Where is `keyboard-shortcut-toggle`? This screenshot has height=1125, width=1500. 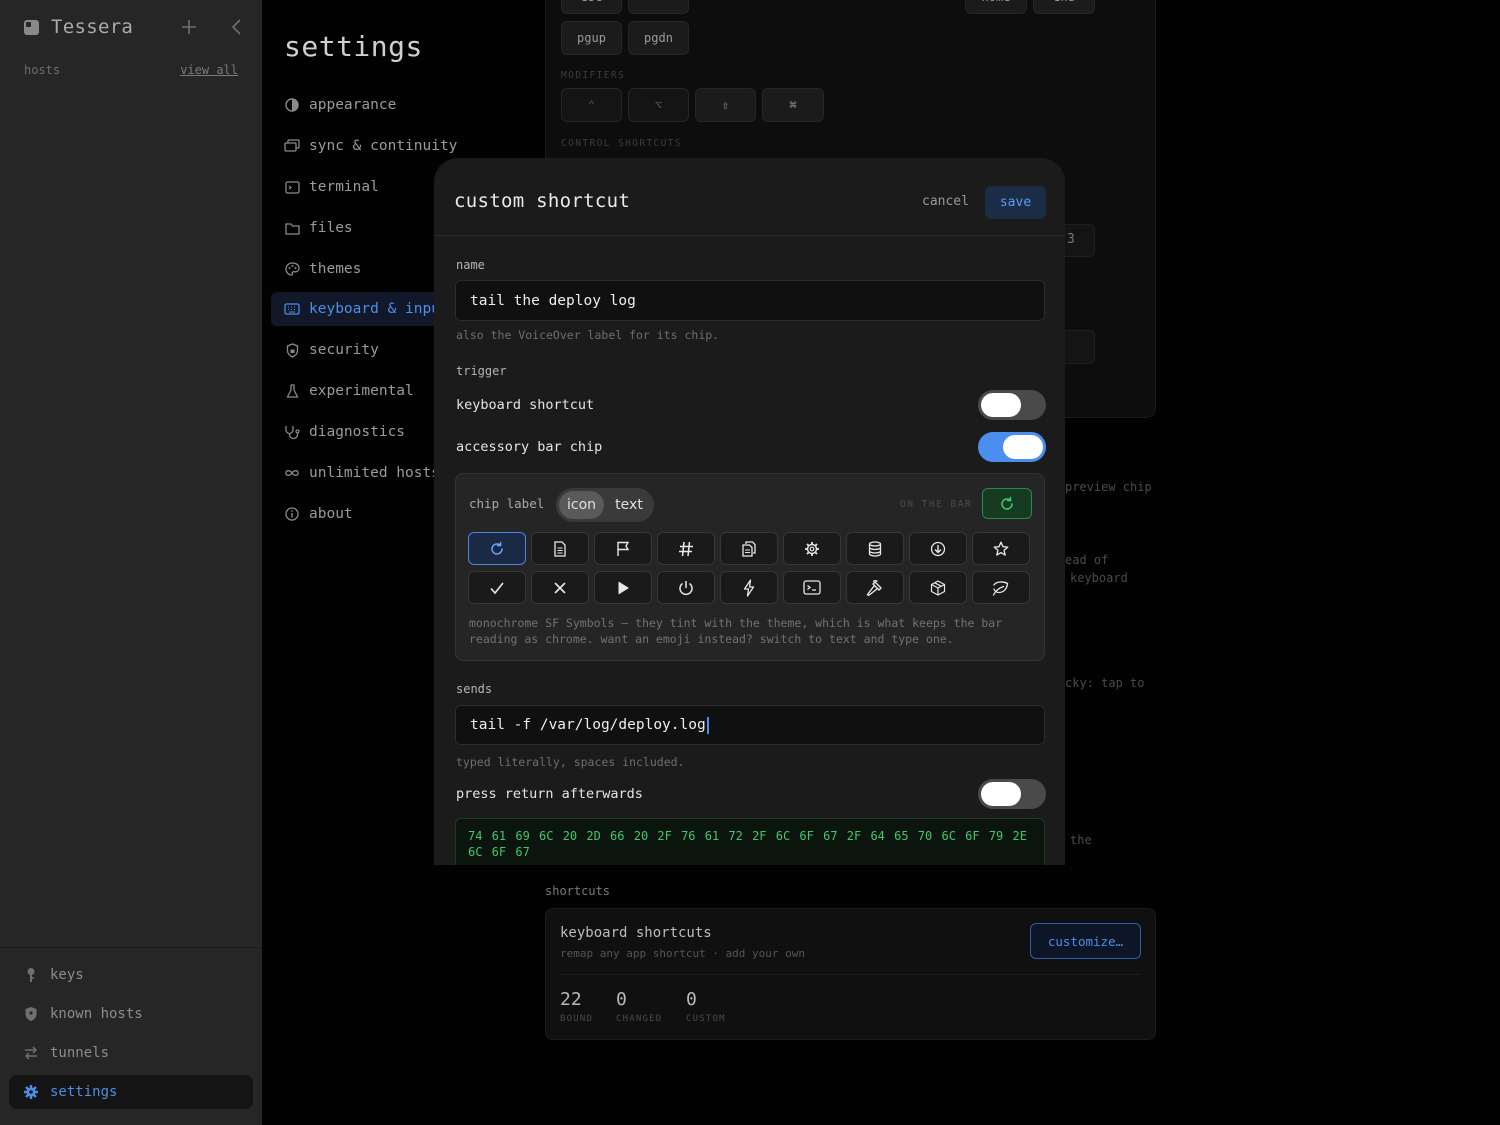 keyboard-shortcut-toggle is located at coordinates (1012, 405).